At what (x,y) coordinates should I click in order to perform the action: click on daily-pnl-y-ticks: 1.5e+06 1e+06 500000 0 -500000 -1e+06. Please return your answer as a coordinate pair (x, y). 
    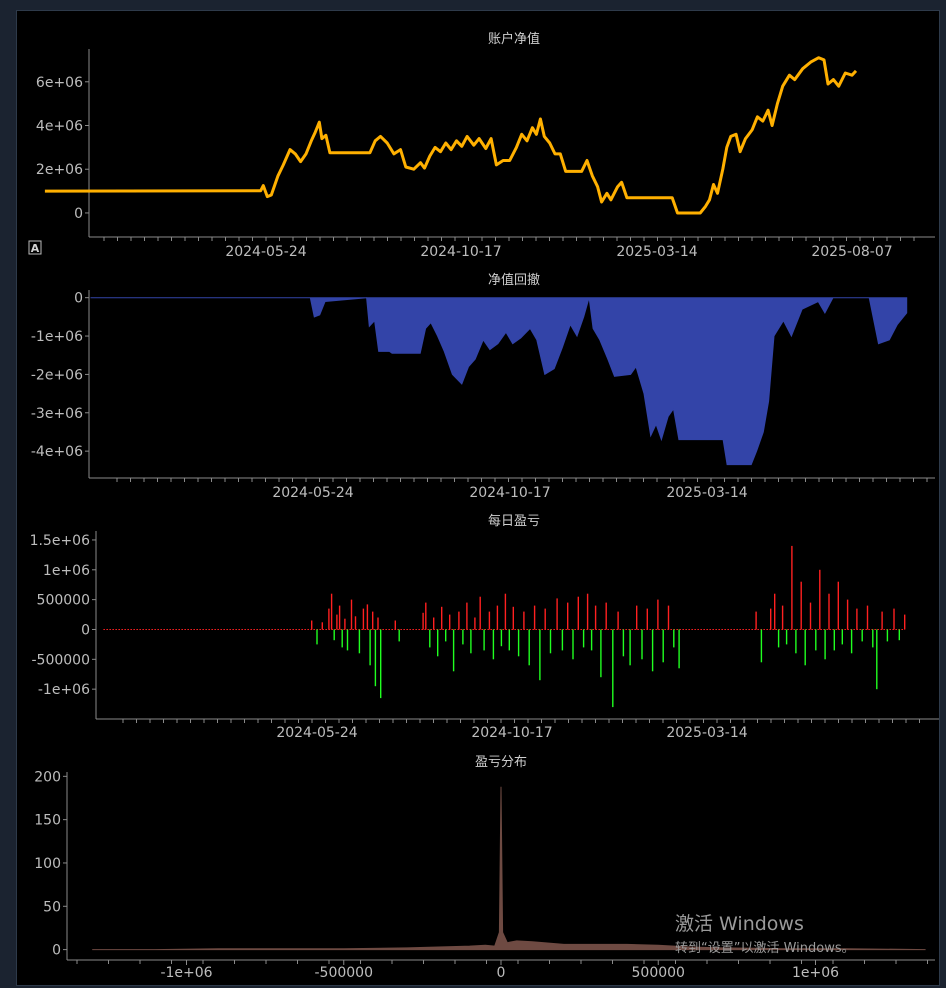
    Looking at the image, I should click on (63, 615).